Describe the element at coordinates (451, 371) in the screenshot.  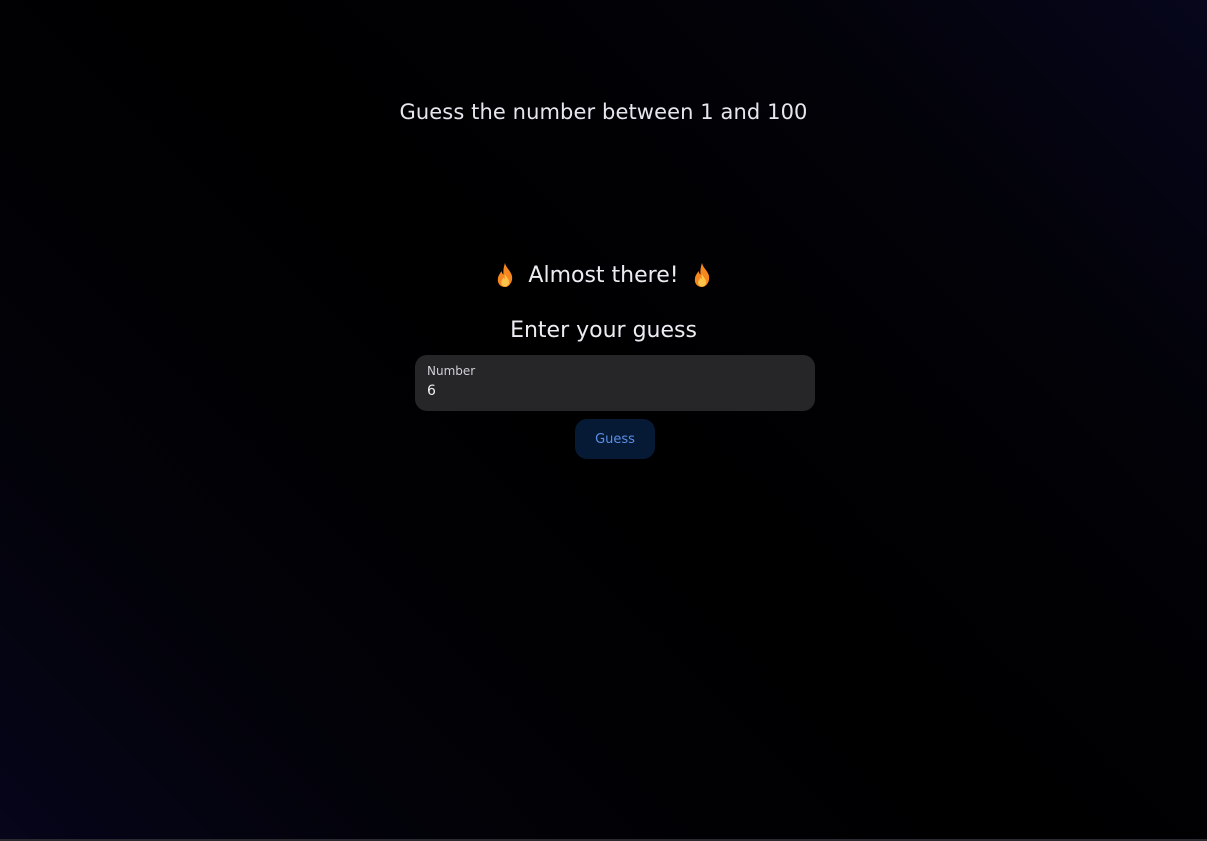
I see `number-field-label: Number` at that location.